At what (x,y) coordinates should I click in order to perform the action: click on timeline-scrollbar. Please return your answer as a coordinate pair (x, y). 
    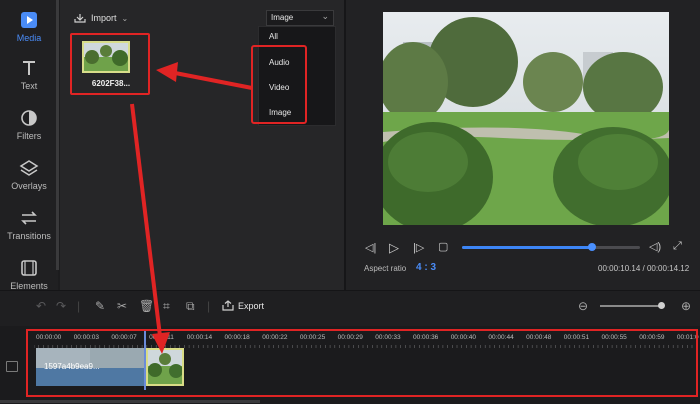
    Looking at the image, I should click on (130, 401).